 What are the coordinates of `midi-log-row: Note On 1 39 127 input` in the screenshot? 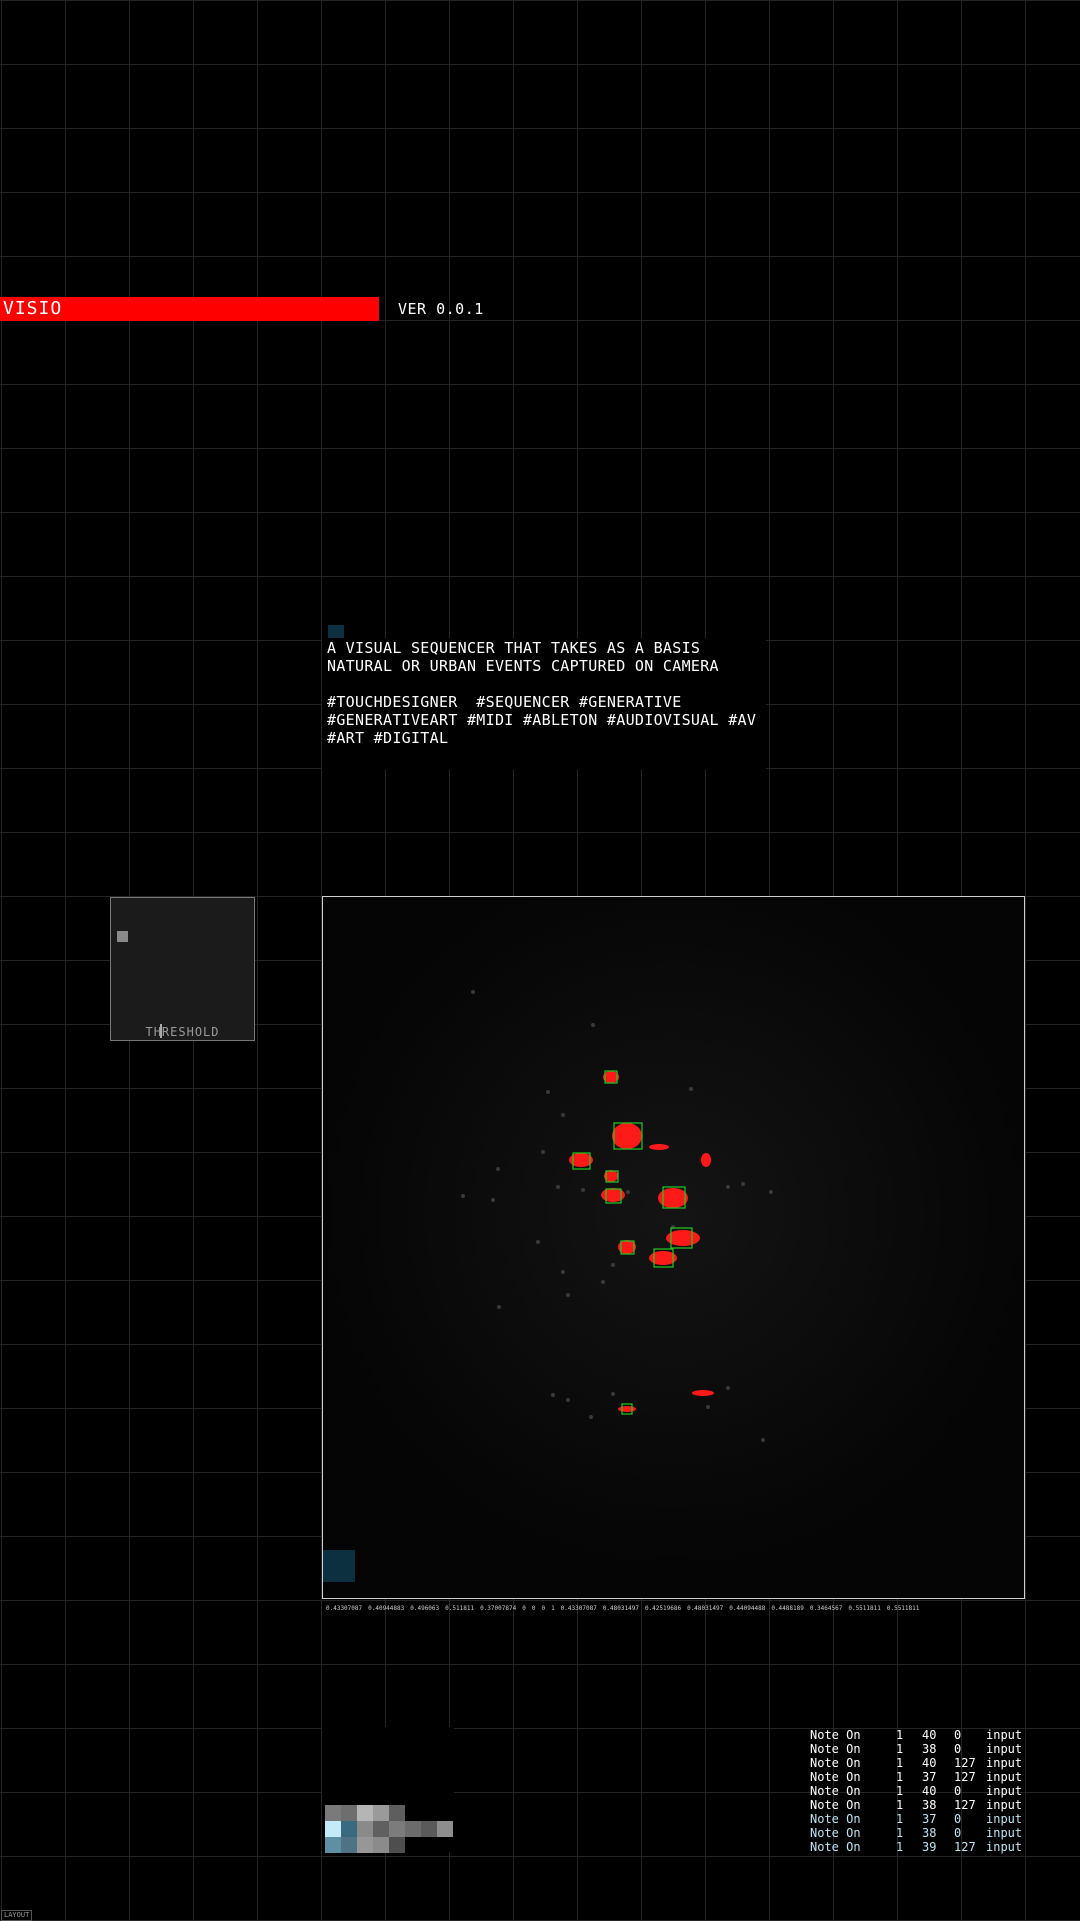 It's located at (922, 1847).